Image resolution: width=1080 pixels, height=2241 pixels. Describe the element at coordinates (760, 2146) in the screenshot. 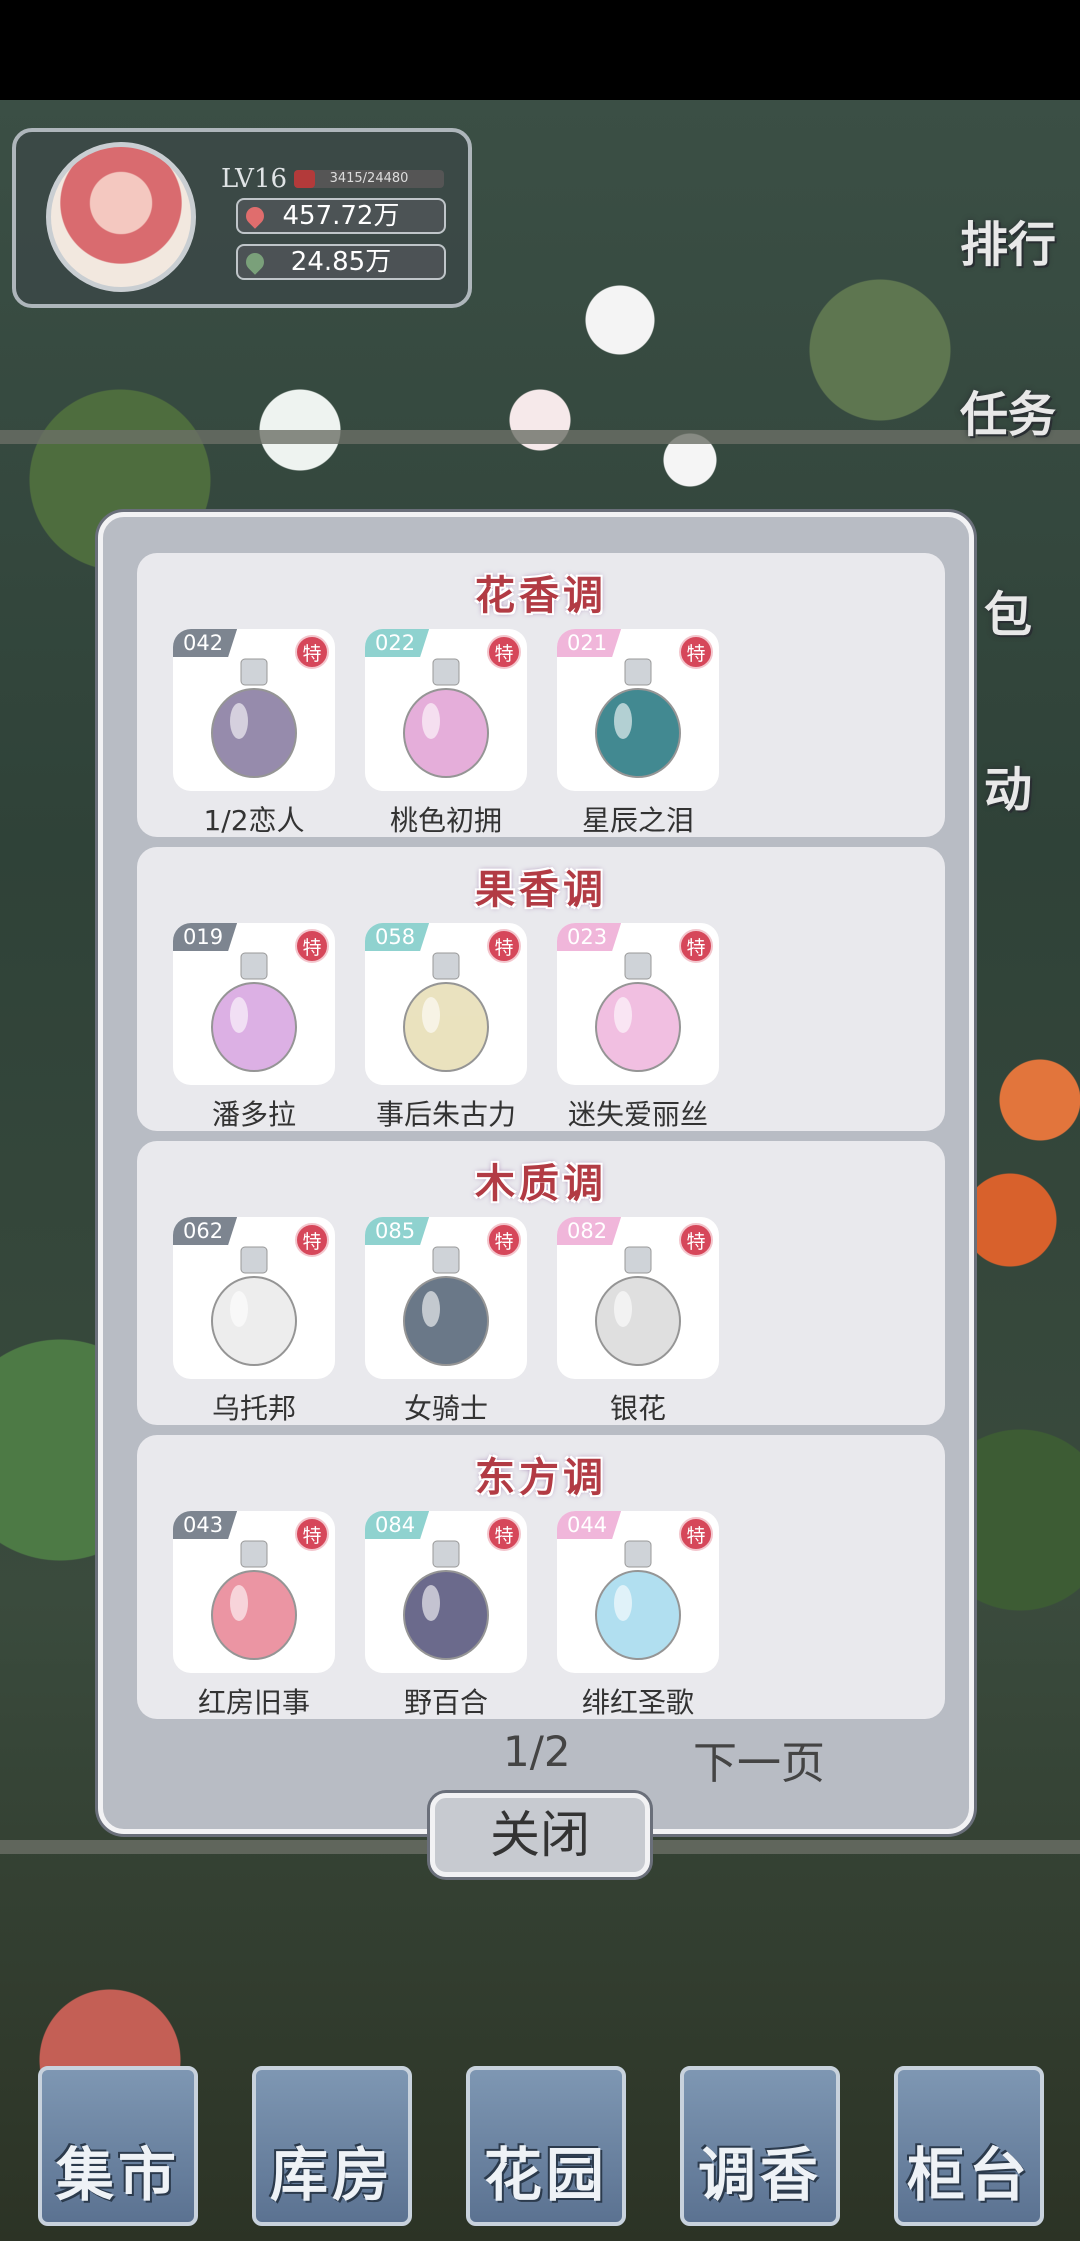

I see `nav-blend: 调香` at that location.